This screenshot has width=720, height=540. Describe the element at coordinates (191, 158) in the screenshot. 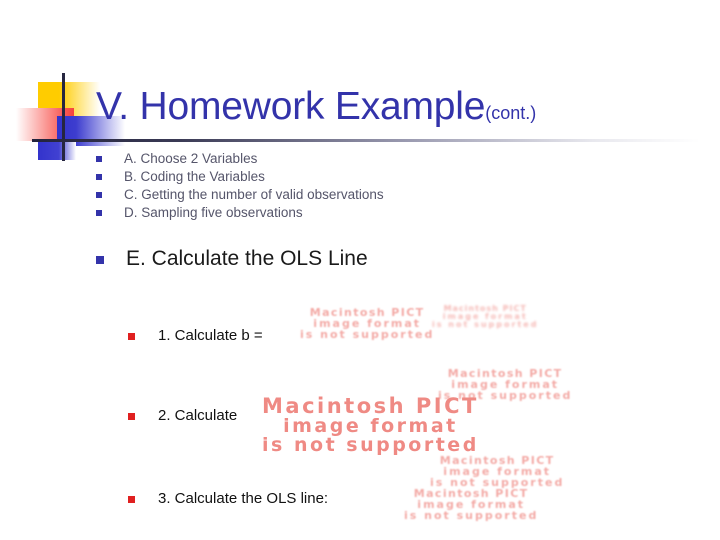

I see `list-item-label: A. Choose 2 Variables` at that location.